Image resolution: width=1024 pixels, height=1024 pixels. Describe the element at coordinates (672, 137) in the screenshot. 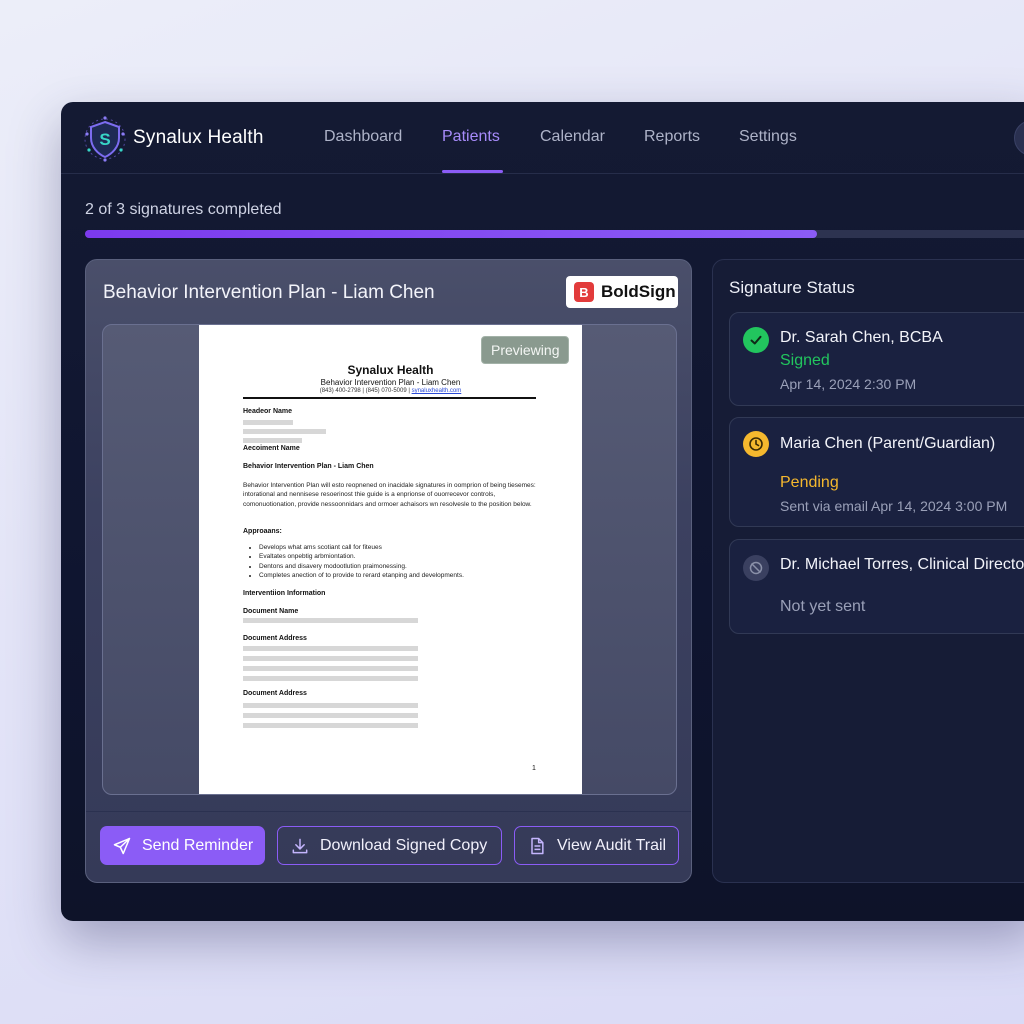

I see `nav-reports: Reports` at that location.